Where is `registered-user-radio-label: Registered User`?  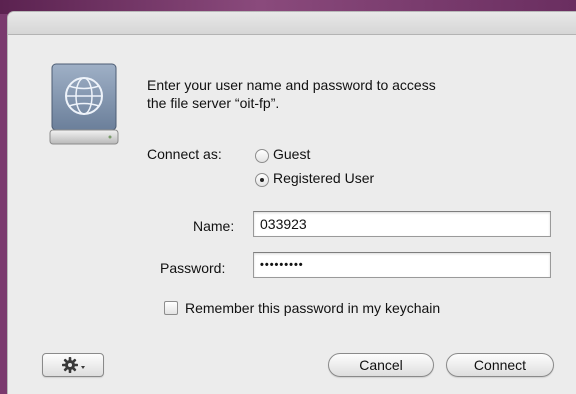
registered-user-radio-label: Registered User is located at coordinates (323, 178).